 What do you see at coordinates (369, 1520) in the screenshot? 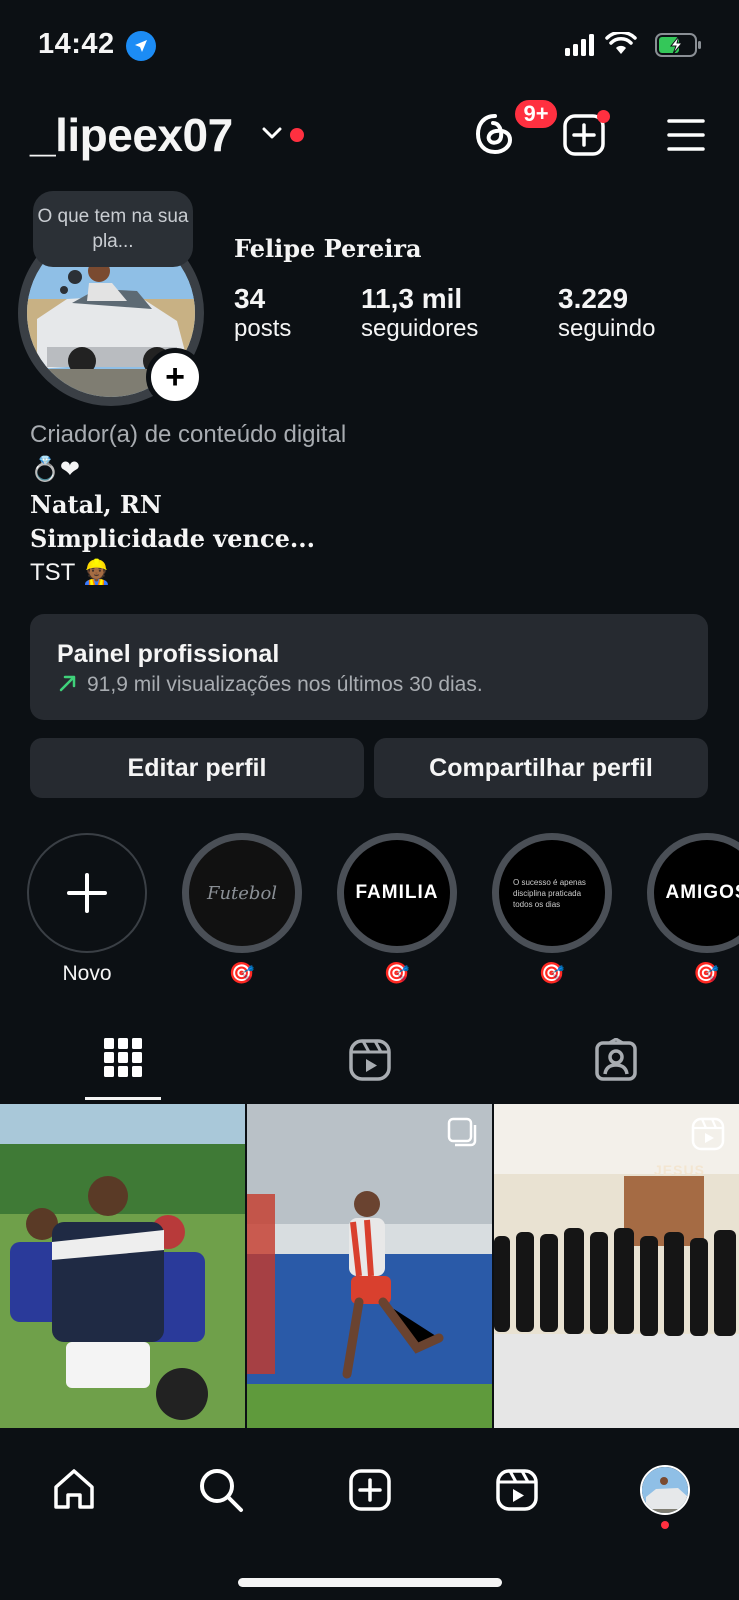
I see `bottom-navigation` at bounding box center [369, 1520].